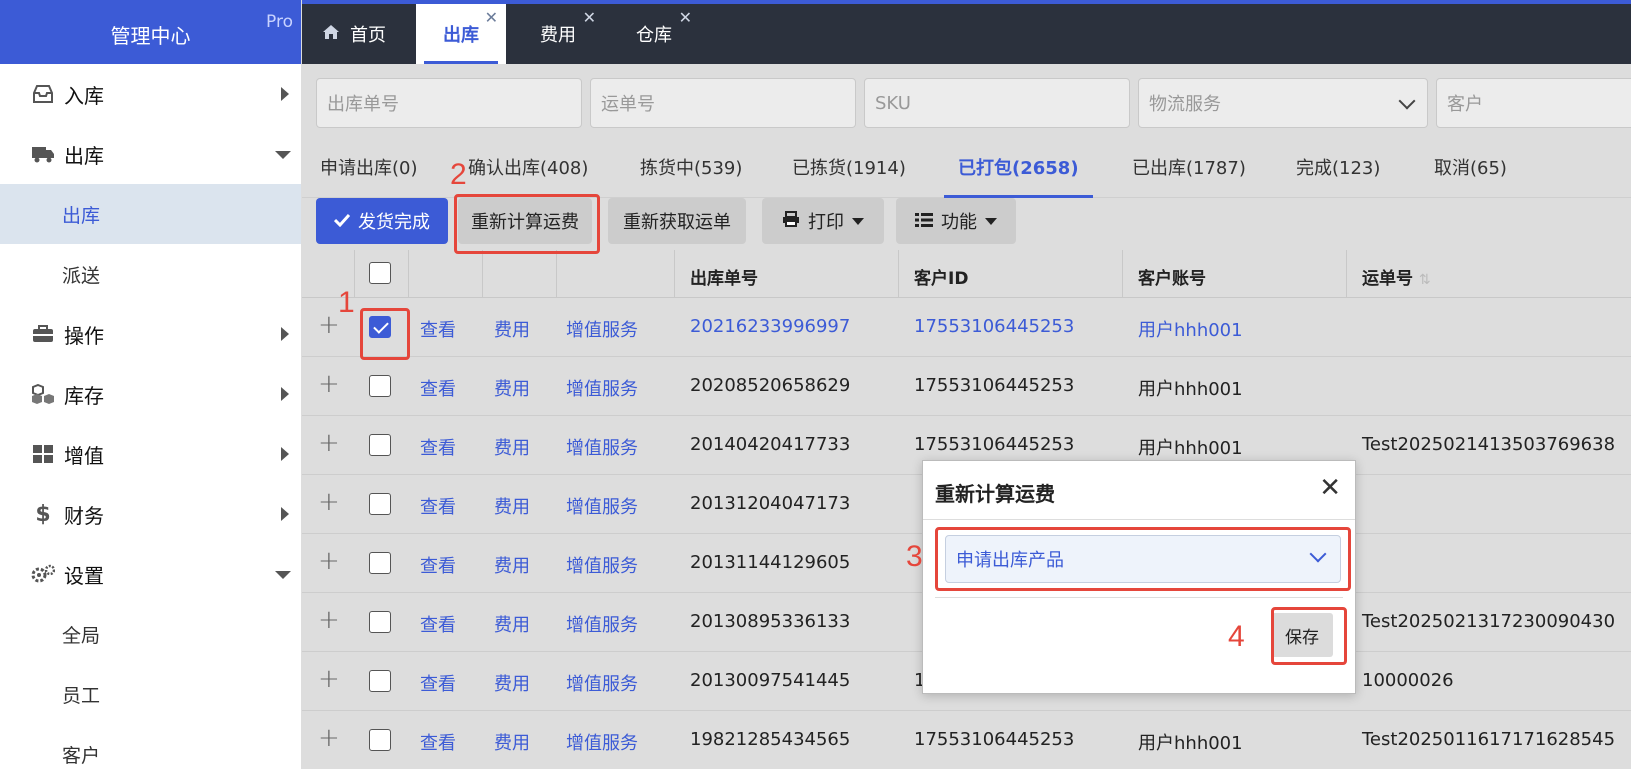 This screenshot has width=1631, height=769. What do you see at coordinates (956, 221) in the screenshot?
I see `functions-button: 功能` at bounding box center [956, 221].